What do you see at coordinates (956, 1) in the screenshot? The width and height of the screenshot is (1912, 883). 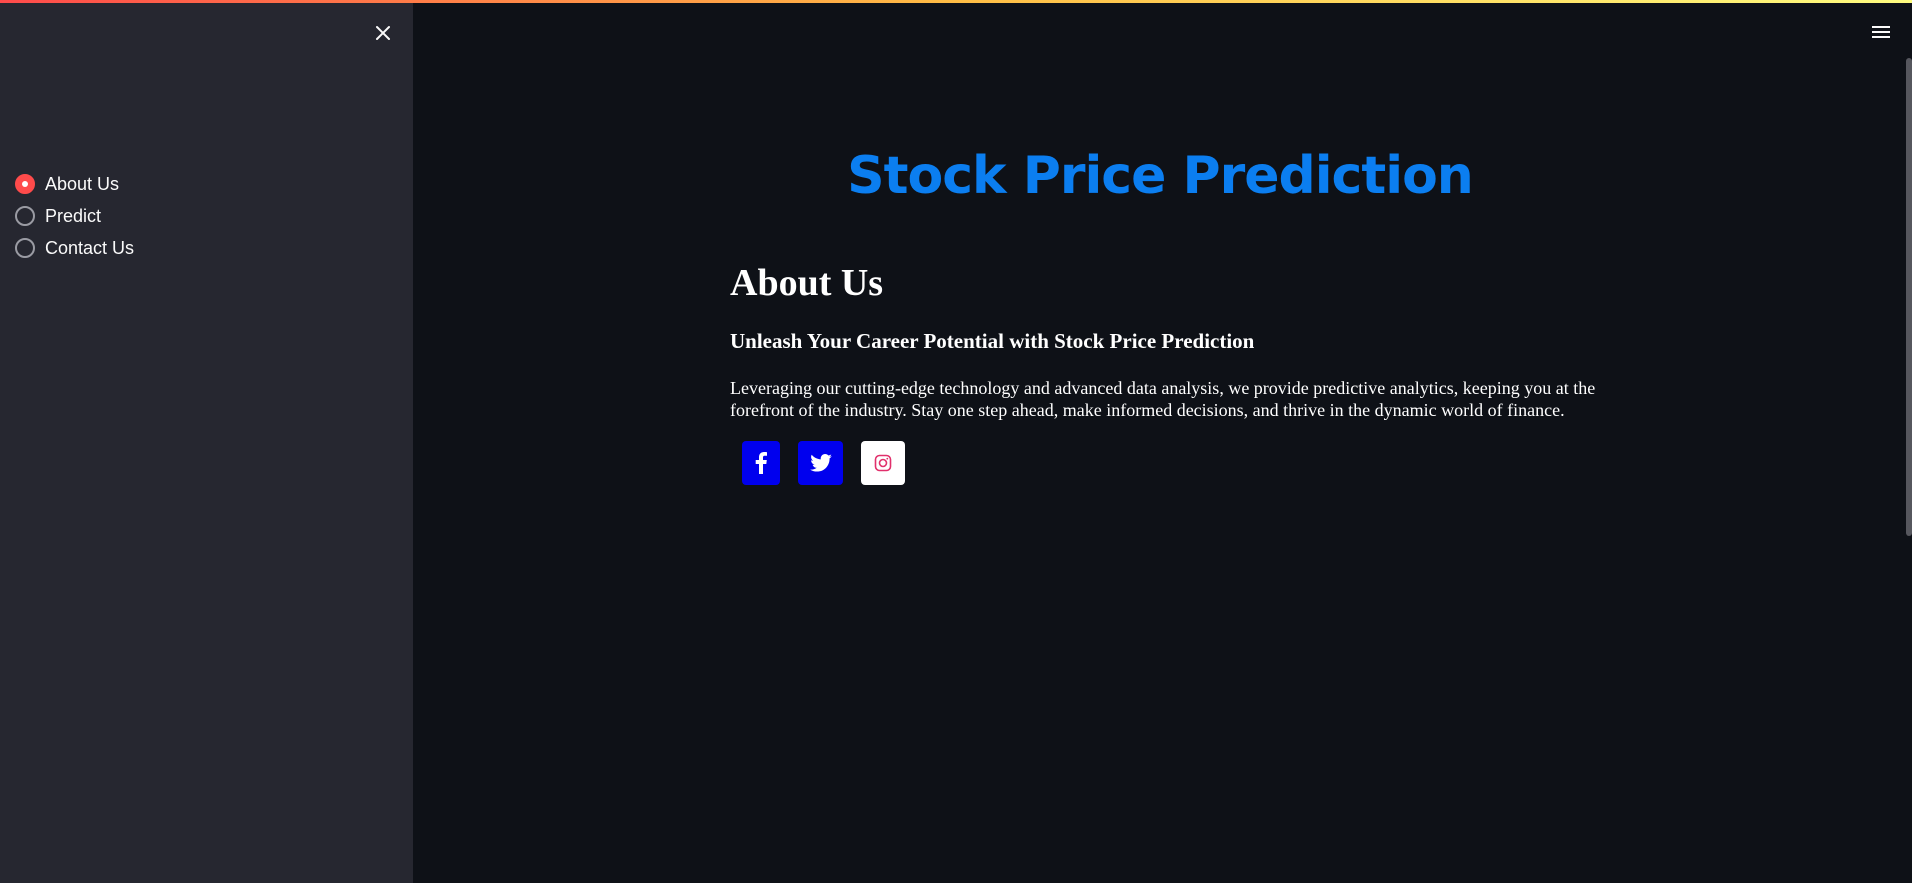 I see `top-decoration-bar` at bounding box center [956, 1].